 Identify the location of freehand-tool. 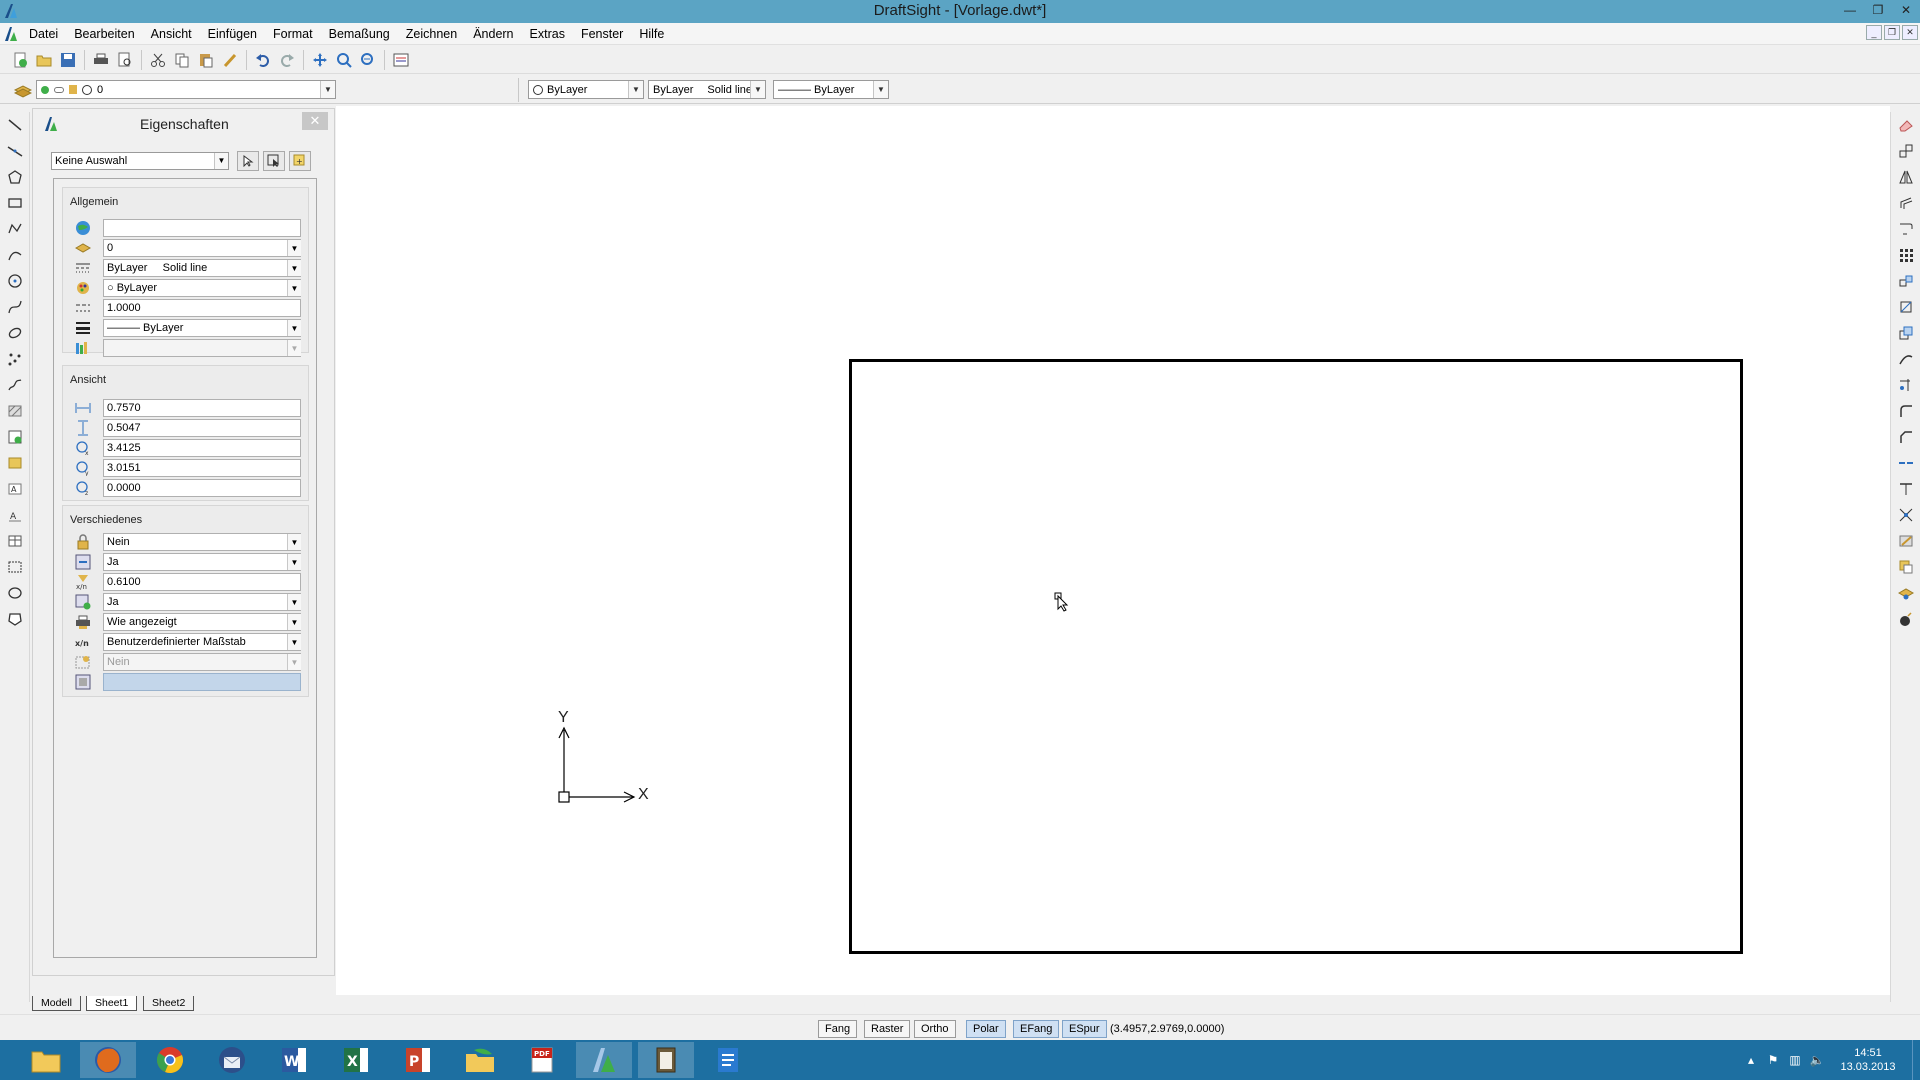
(15, 385).